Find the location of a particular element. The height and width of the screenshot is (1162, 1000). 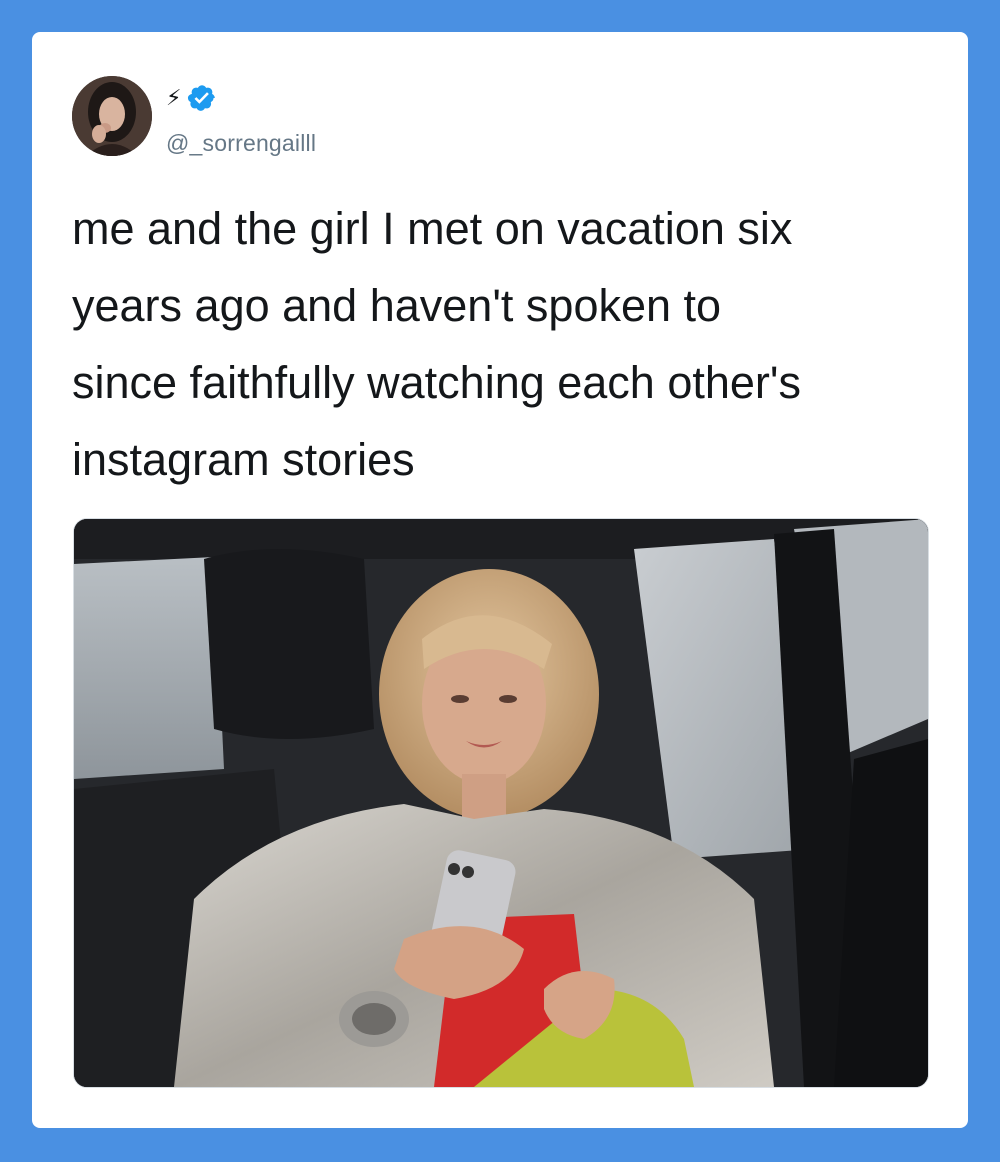

verified-badge-icon is located at coordinates (202, 98).